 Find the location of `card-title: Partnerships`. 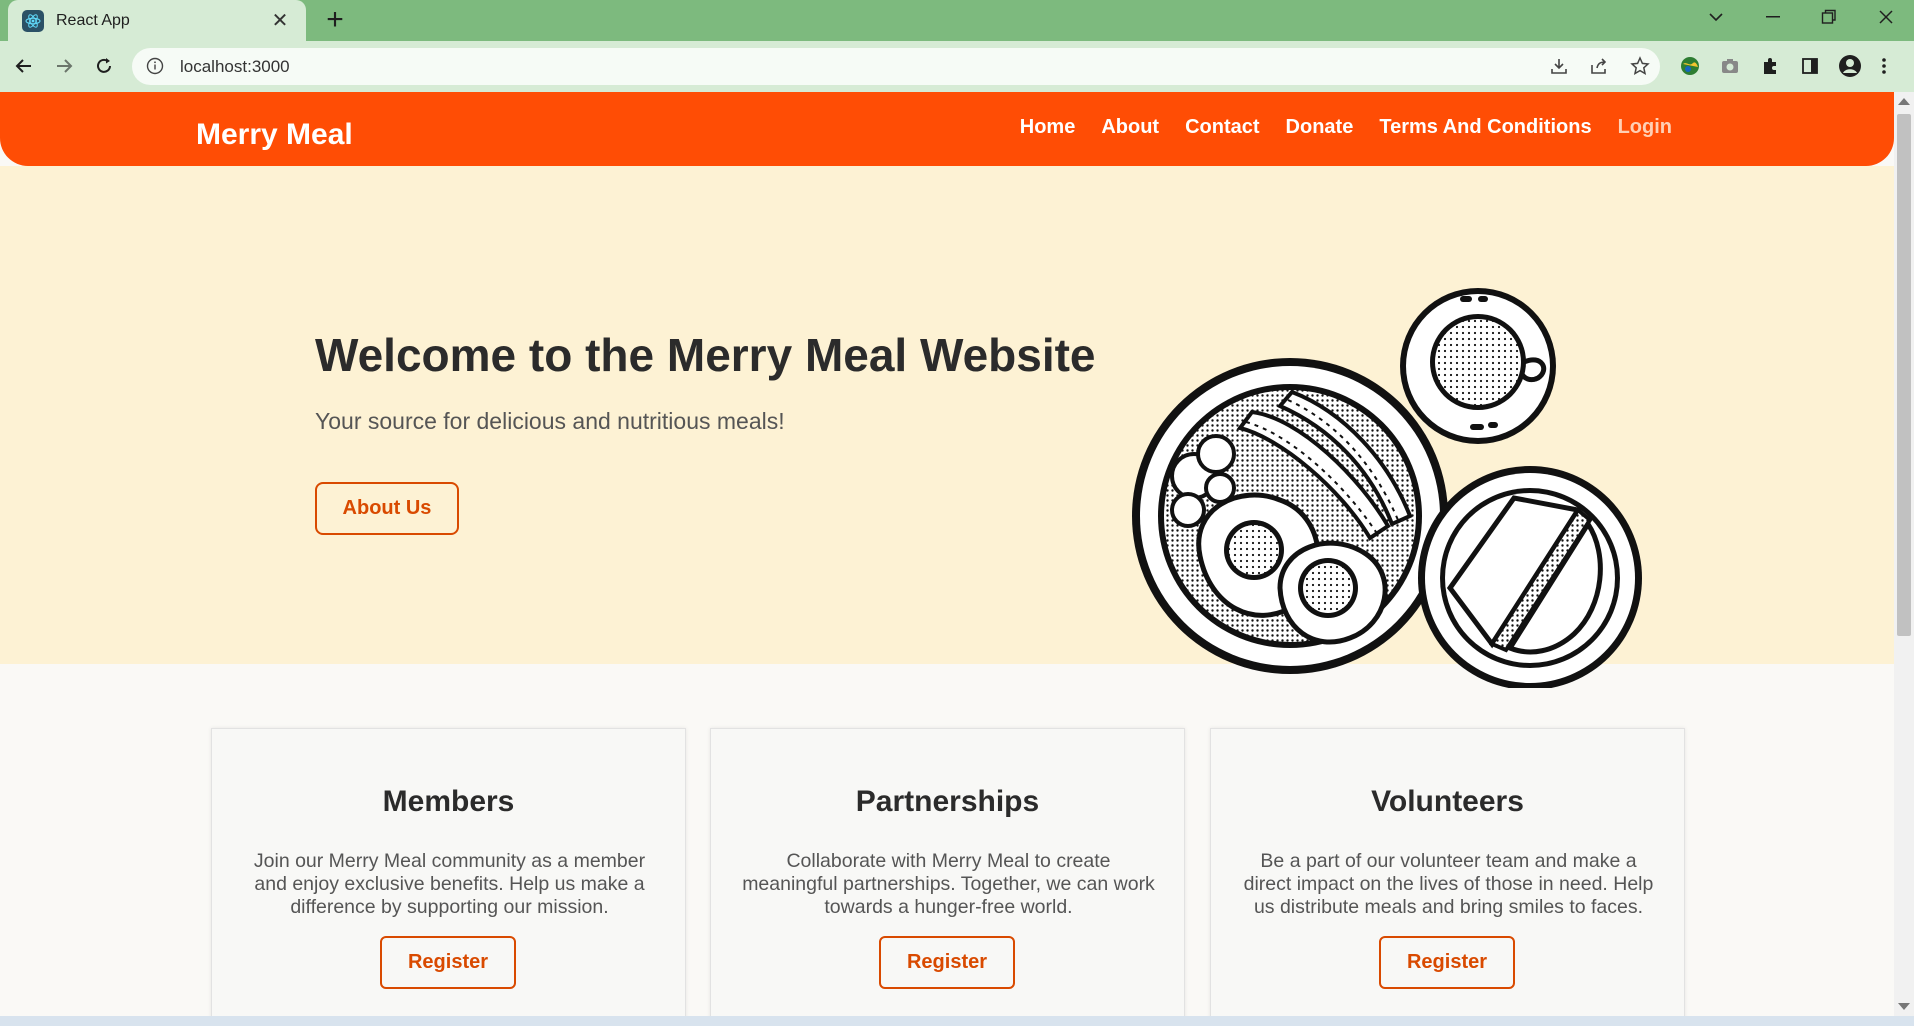

card-title: Partnerships is located at coordinates (947, 801).